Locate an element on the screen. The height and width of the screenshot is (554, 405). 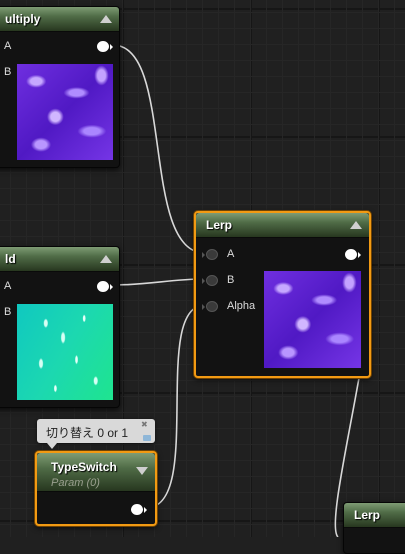
lerp-pin-b-label: B is located at coordinates (231, 280).